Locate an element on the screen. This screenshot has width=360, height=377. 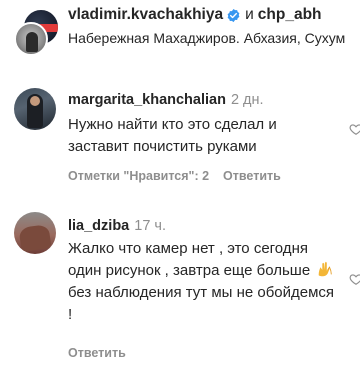
comment-username: margarita_khanchalian is located at coordinates (147, 100).